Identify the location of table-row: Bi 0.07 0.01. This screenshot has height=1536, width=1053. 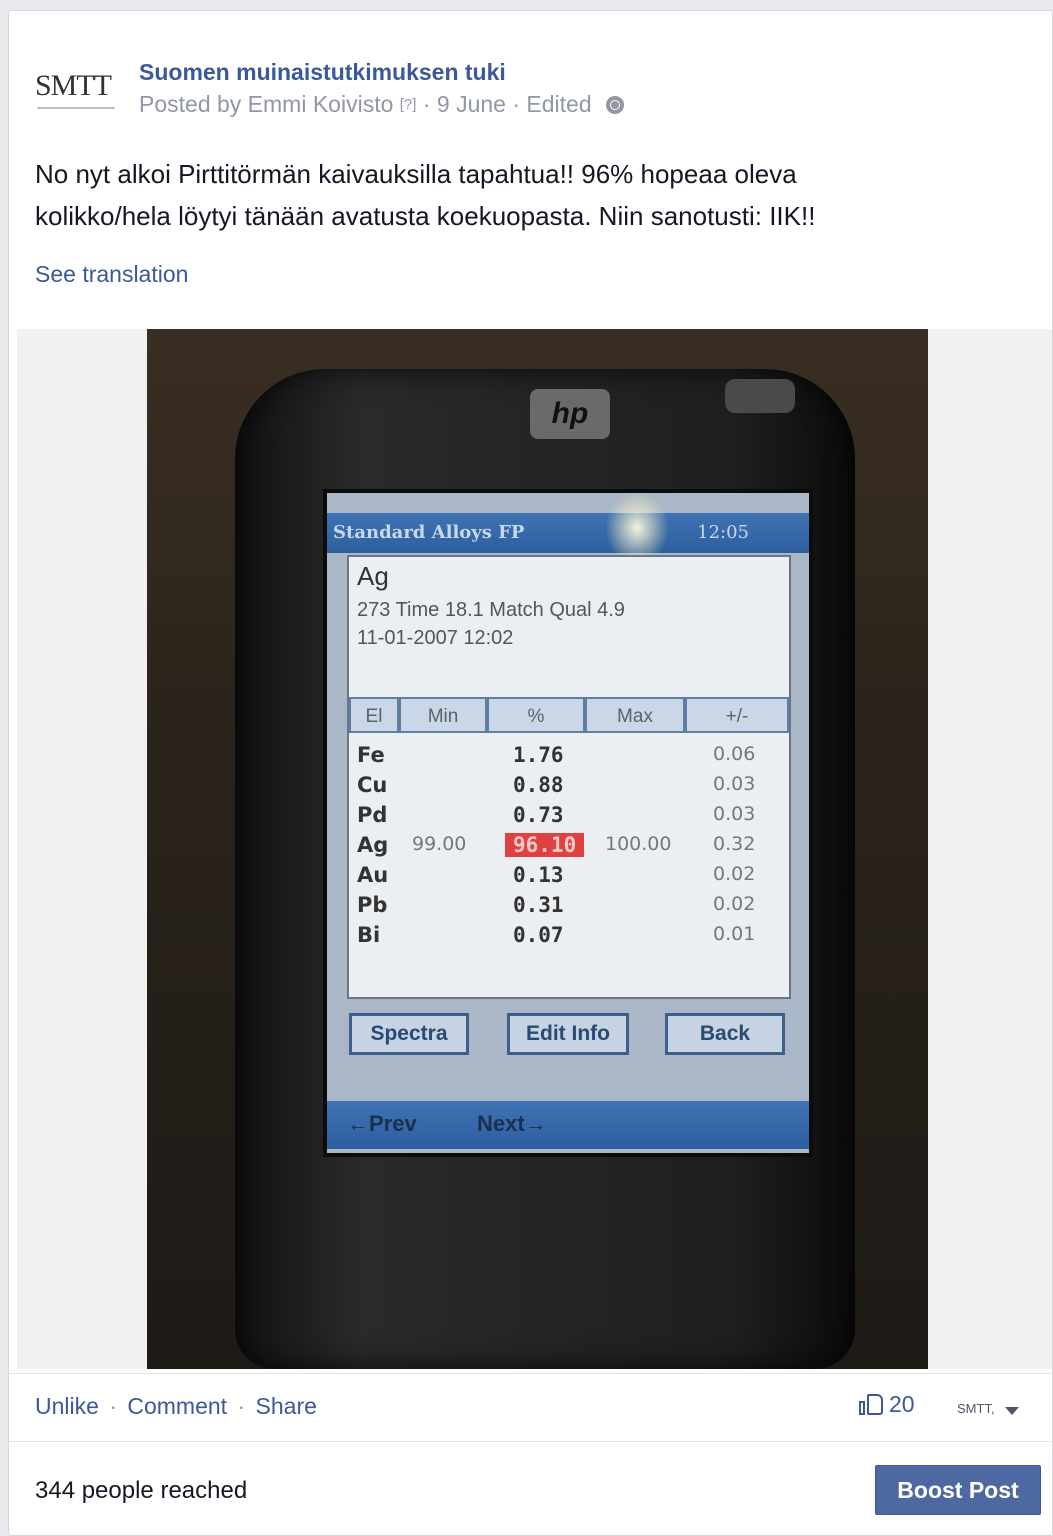
(569, 936).